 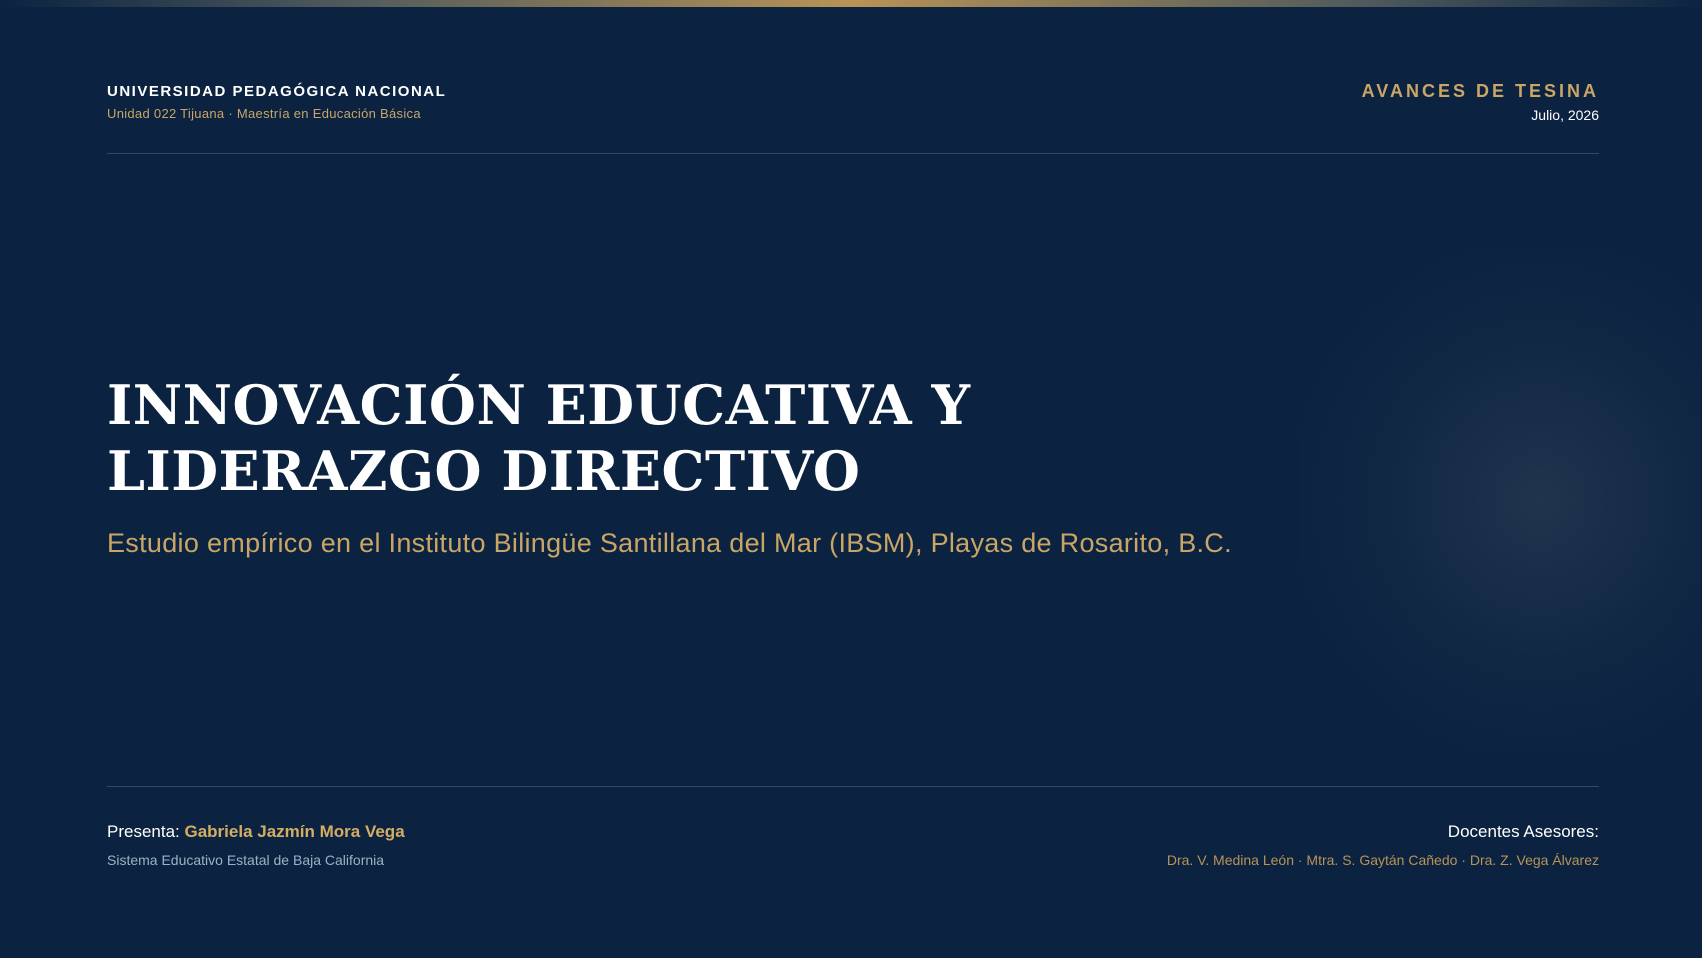 I want to click on institution-name: UNIVERSIDAD PEDAGÓGICA NACIONAL, so click(x=277, y=91).